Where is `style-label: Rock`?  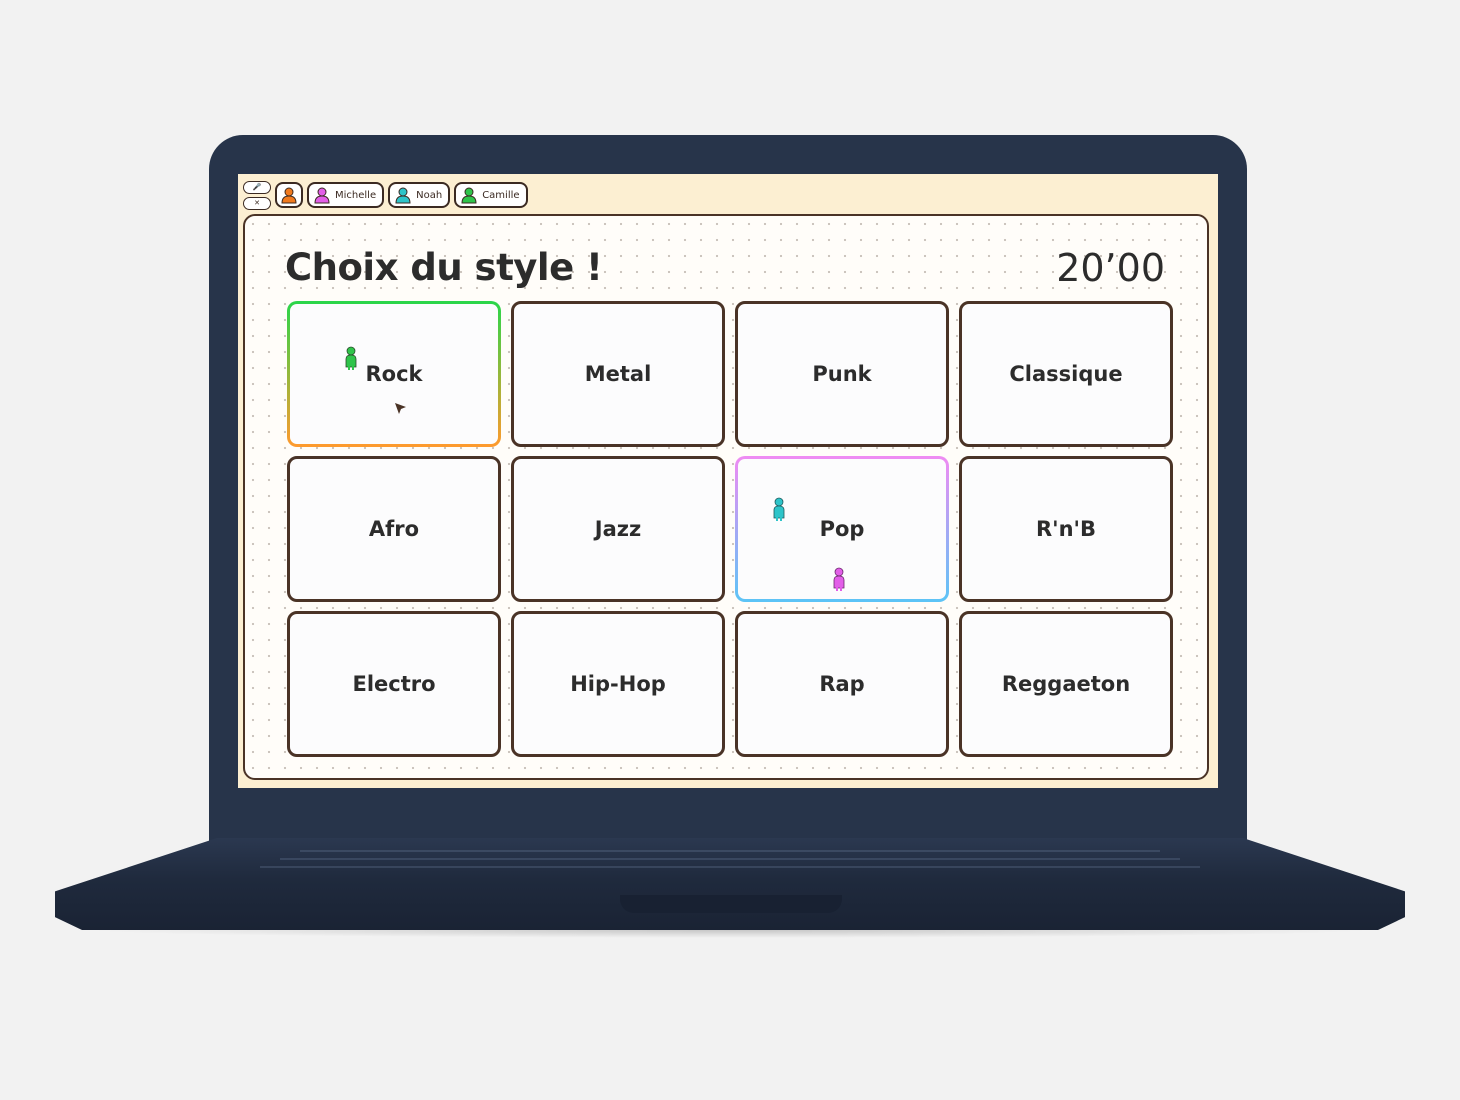
style-label: Rock is located at coordinates (394, 374).